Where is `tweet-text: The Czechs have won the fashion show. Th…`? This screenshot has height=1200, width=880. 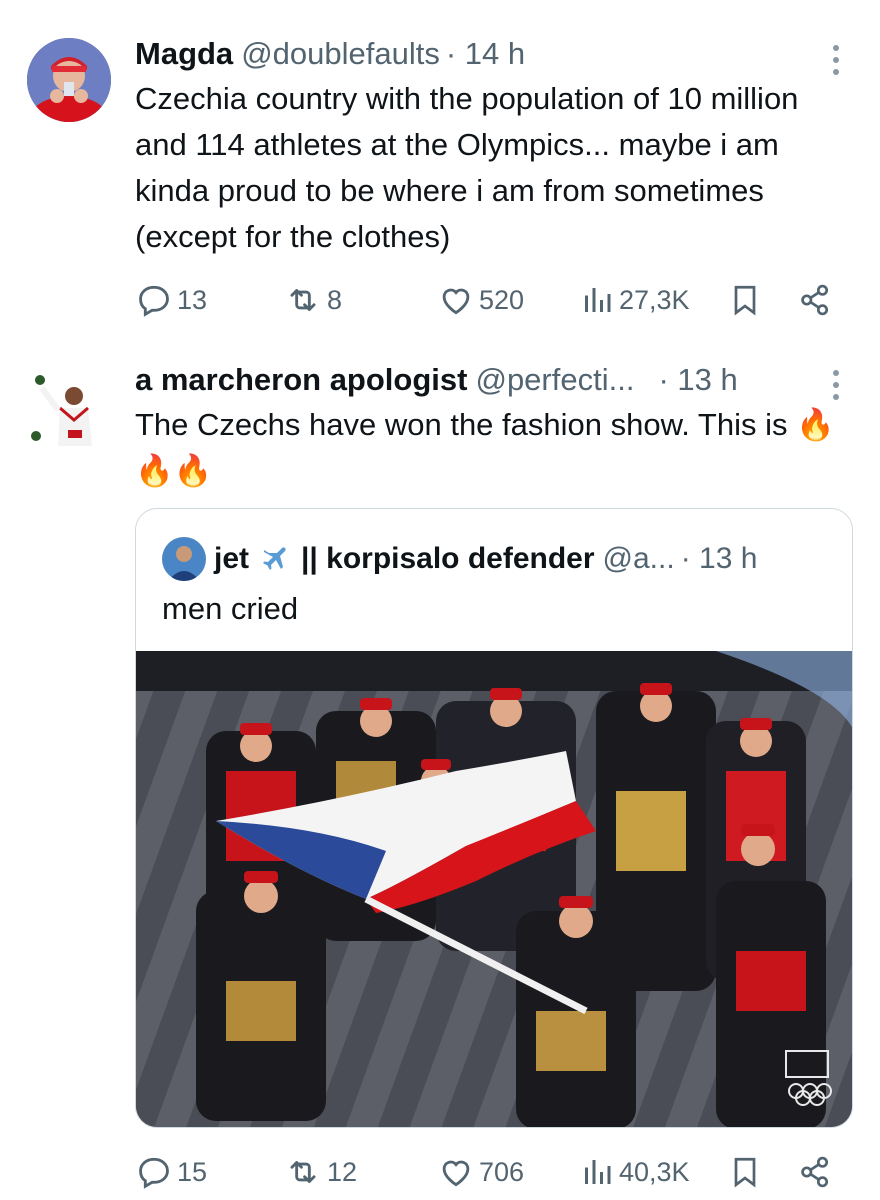 tweet-text: The Czechs have won the fashion show. Th… is located at coordinates (490, 448).